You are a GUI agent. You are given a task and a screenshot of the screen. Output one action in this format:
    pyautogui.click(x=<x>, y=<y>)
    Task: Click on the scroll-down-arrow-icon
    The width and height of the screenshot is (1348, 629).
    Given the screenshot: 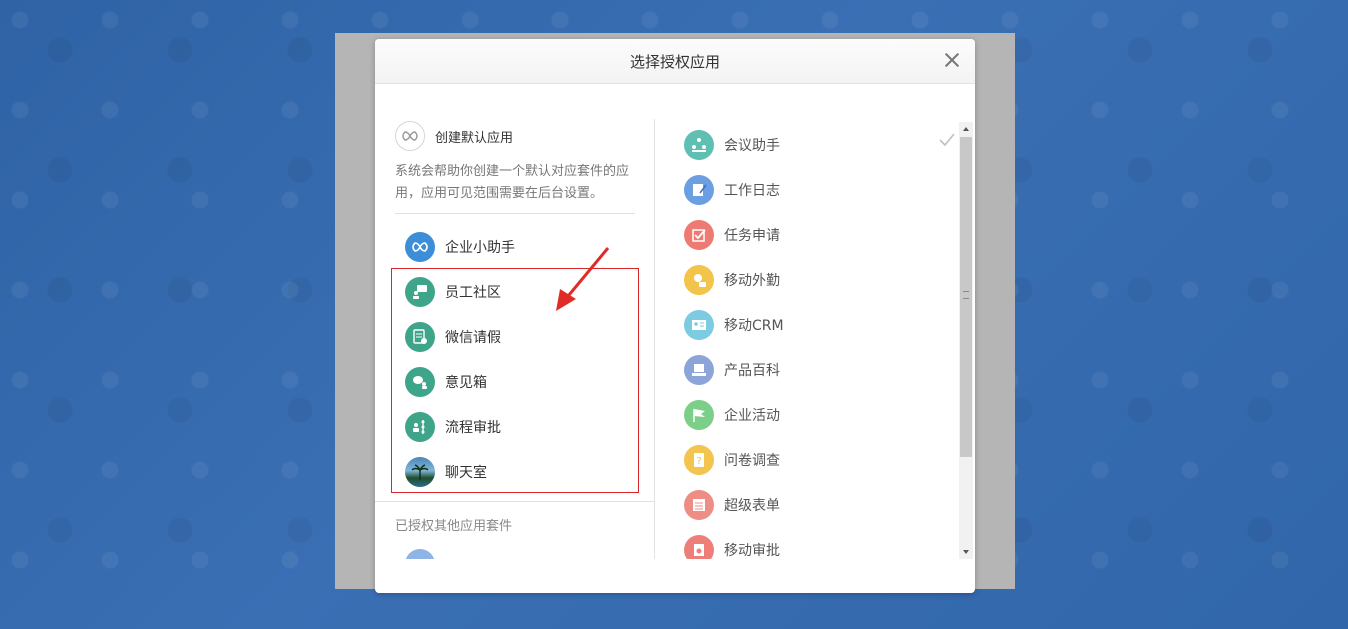 What is the action you would take?
    pyautogui.click(x=966, y=552)
    